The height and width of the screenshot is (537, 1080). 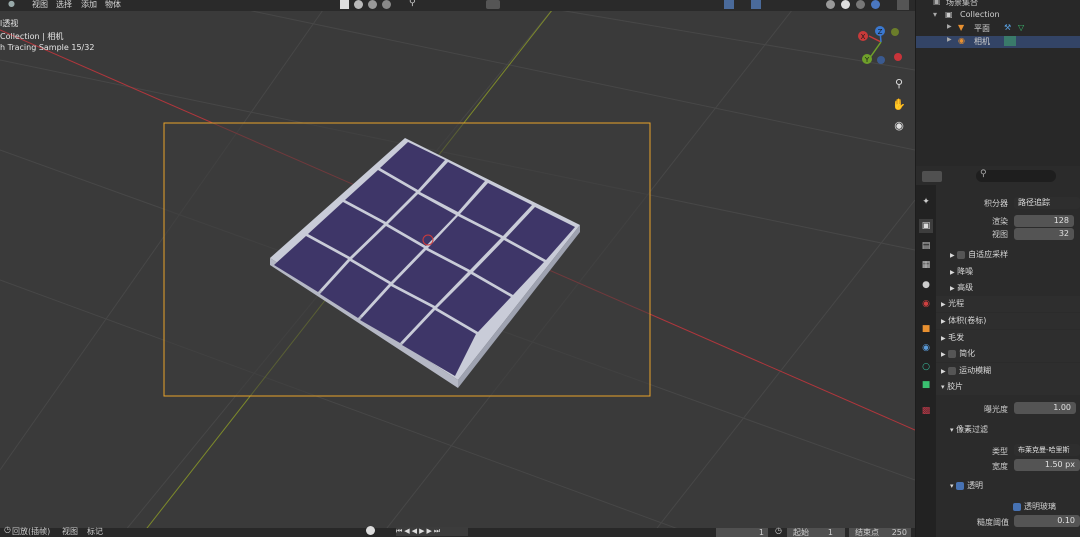 I want to click on playback-menu: 回放(插帧), so click(x=31, y=531).